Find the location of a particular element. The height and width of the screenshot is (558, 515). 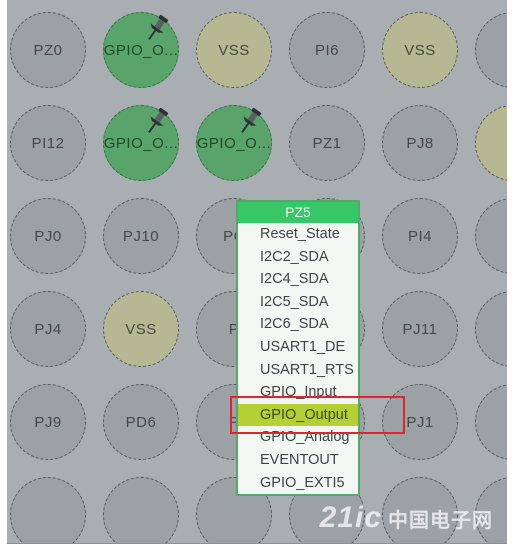

pin-label: PJ10 is located at coordinates (141, 236).